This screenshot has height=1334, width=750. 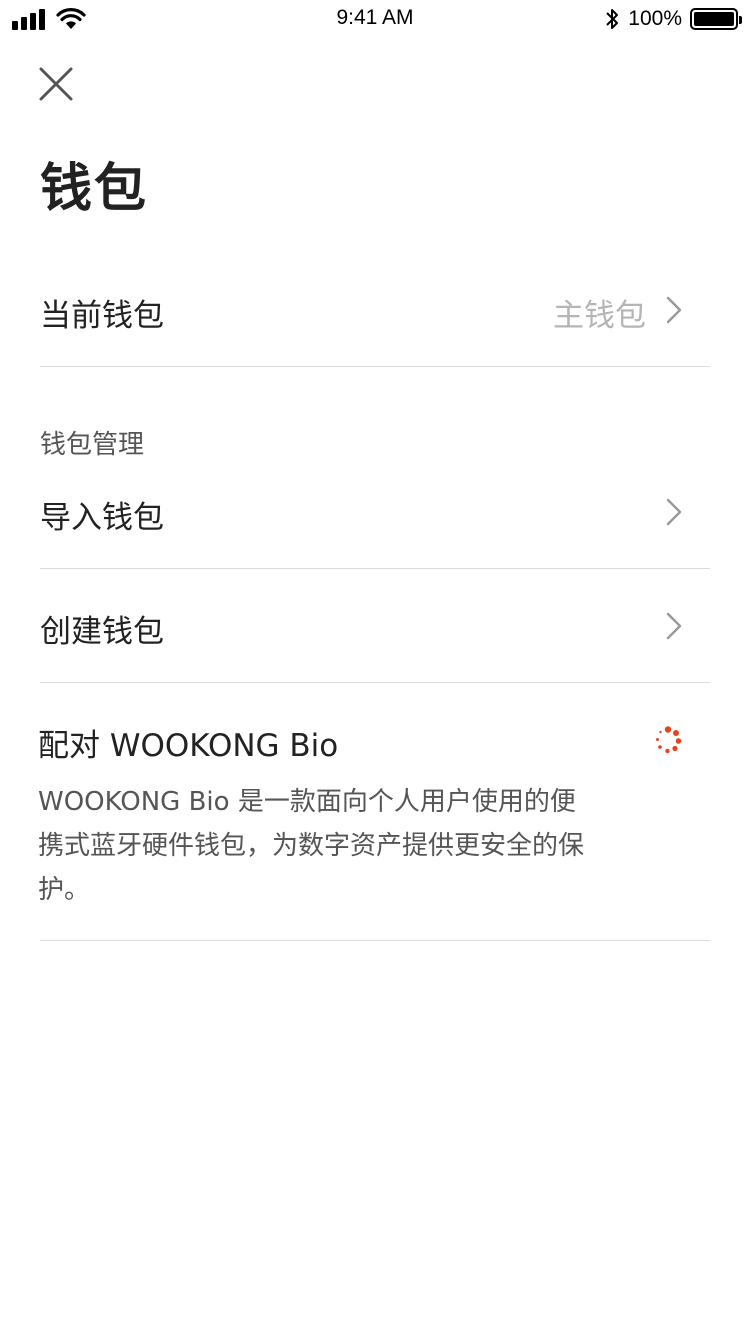 I want to click on current-wallet-value: 主钱包, so click(x=599, y=316).